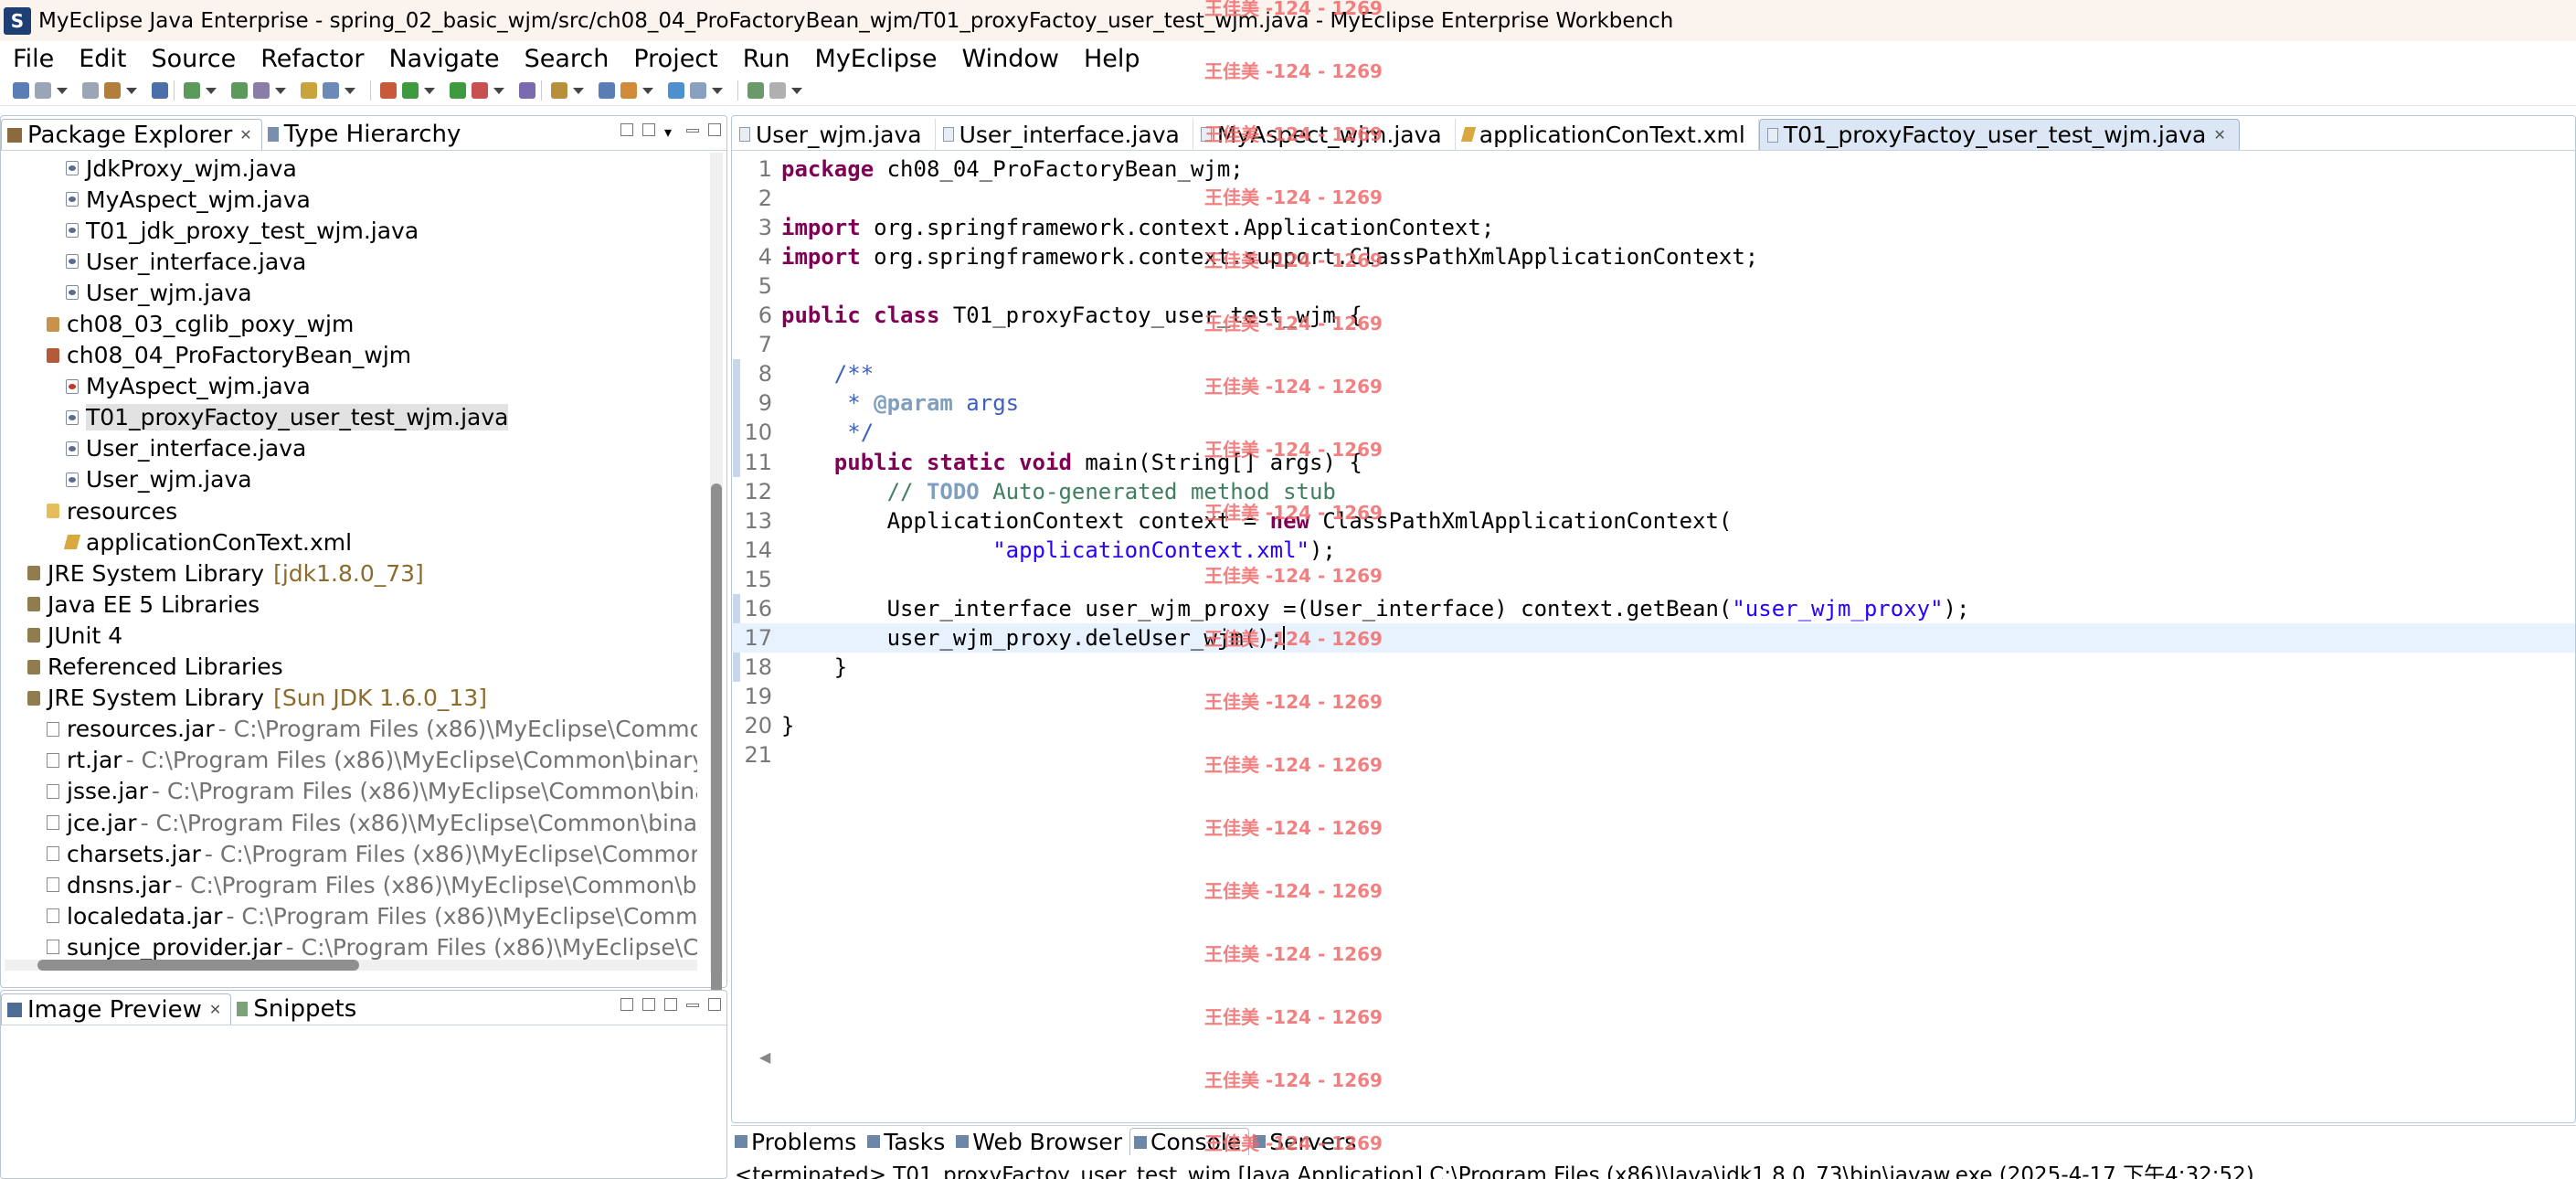 This screenshot has height=1179, width=2576. What do you see at coordinates (1653, 637) in the screenshot?
I see `code-line: 17 user_wjm_proxy.deleUser_wjm();` at bounding box center [1653, 637].